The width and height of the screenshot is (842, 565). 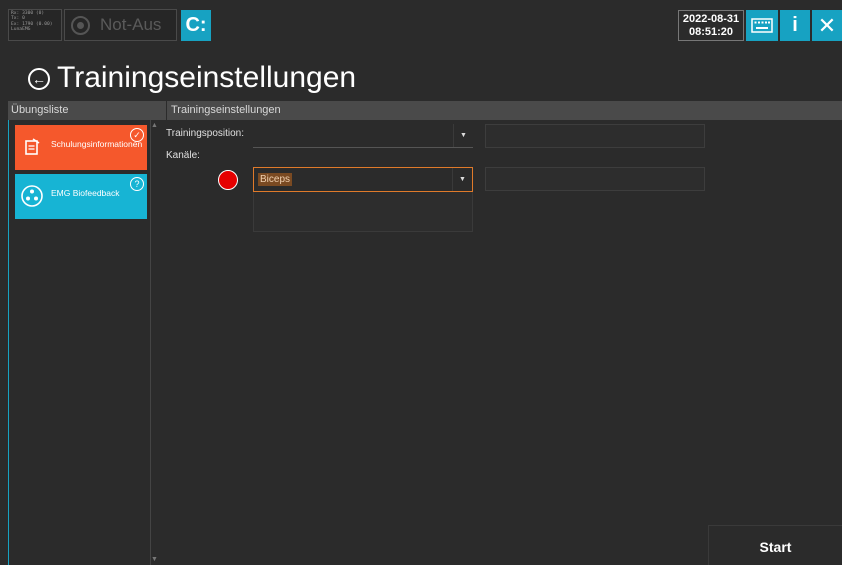 What do you see at coordinates (363, 136) in the screenshot?
I see `training-position-select: ▼` at bounding box center [363, 136].